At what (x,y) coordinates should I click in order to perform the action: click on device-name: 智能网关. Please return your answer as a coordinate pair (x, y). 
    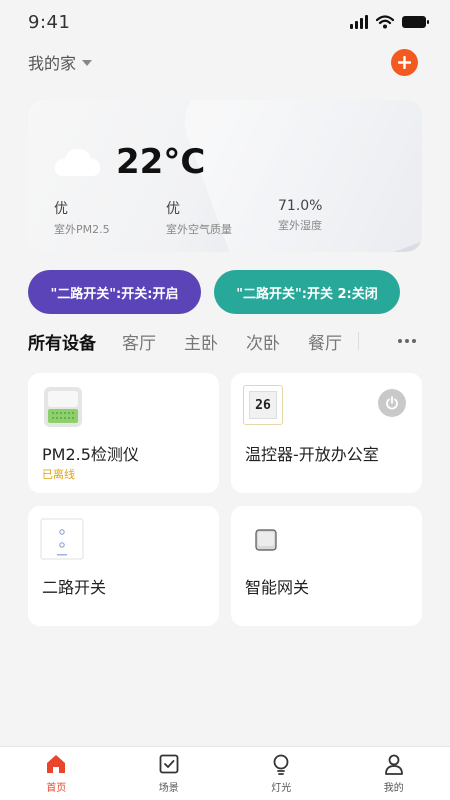
    Looking at the image, I should click on (277, 587).